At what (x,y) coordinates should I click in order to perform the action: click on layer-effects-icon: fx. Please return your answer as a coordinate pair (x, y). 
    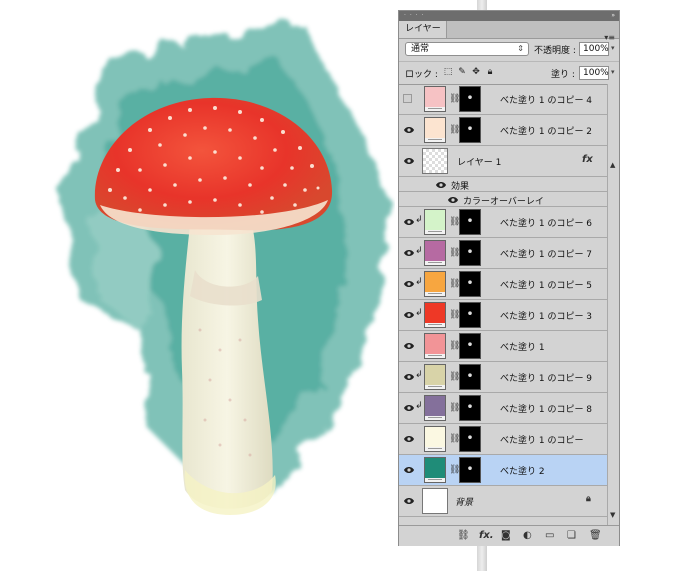
    Looking at the image, I should click on (587, 159).